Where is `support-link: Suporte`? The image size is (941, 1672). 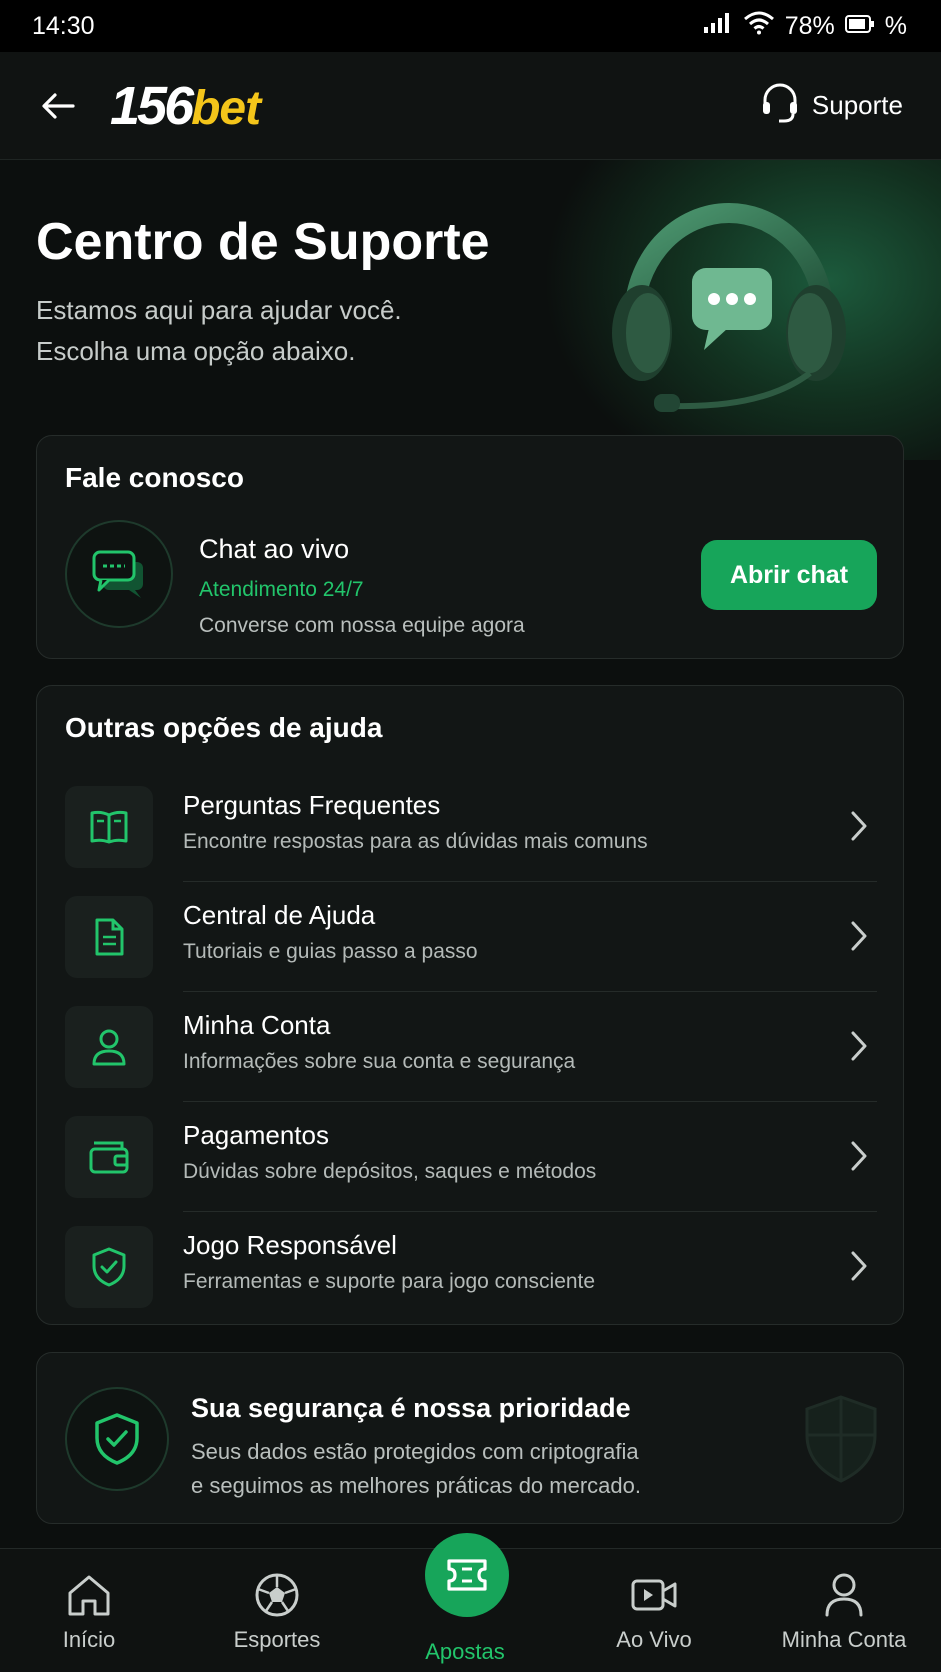 support-link: Suporte is located at coordinates (831, 105).